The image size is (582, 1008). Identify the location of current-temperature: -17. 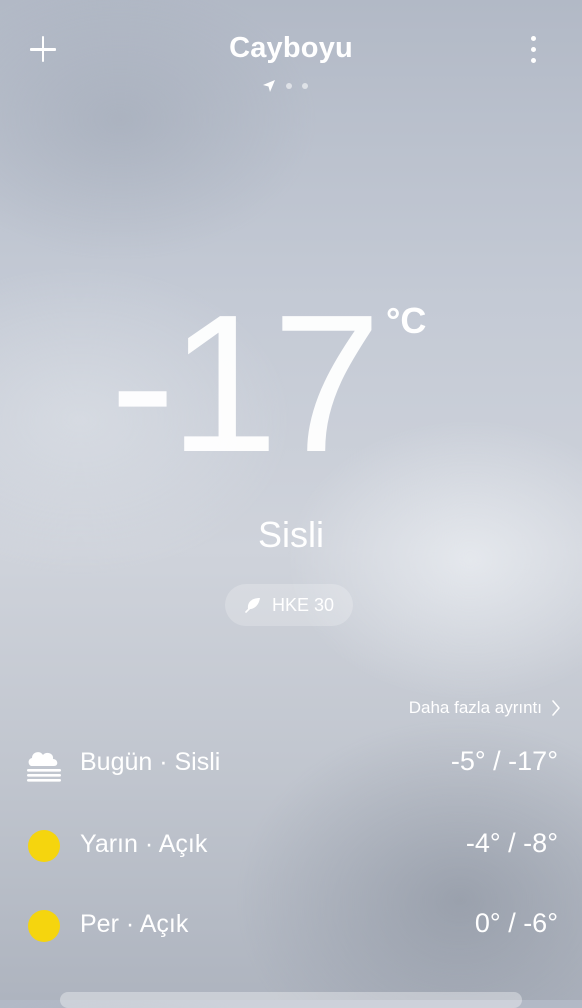
(245, 383).